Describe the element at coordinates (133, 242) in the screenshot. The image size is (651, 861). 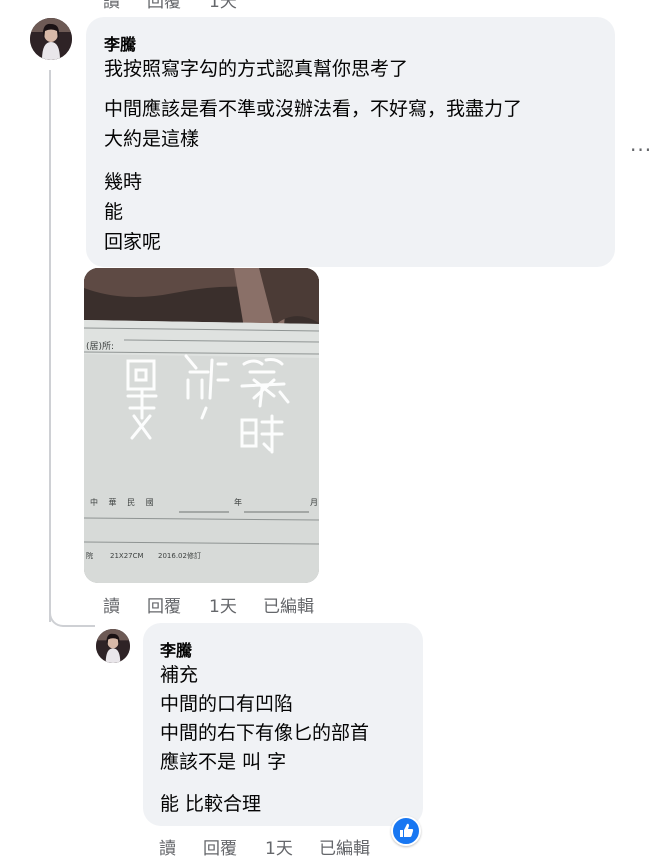
I see `comment-text-line: 回家呢` at that location.